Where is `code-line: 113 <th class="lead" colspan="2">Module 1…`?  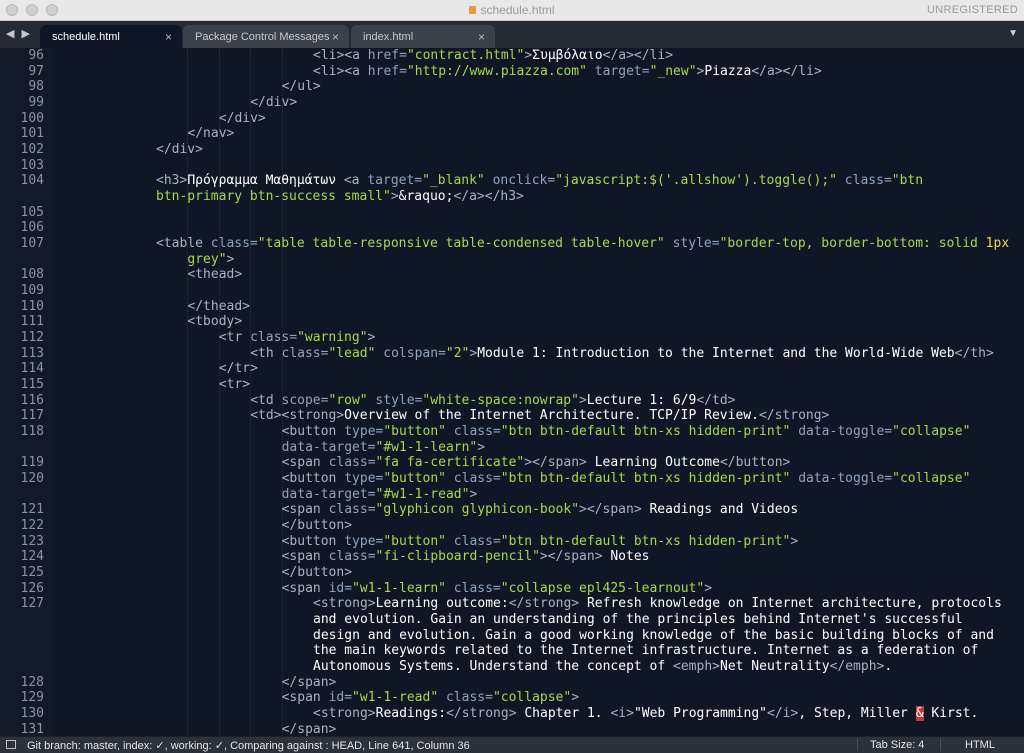
code-line: 113 <th class="lead" colspan="2">Module 1… is located at coordinates (512, 354).